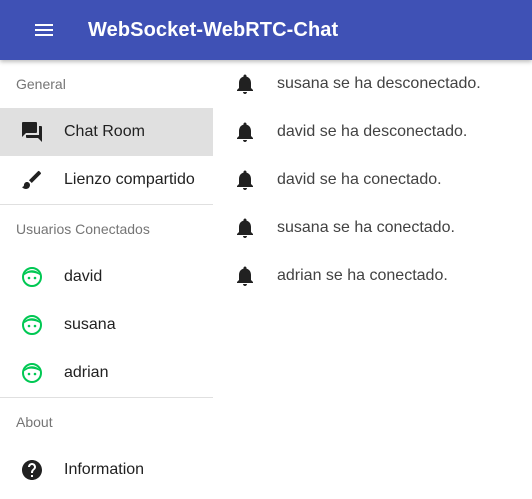 The image size is (532, 499). I want to click on message-text: adrian se ha conectado., so click(362, 275).